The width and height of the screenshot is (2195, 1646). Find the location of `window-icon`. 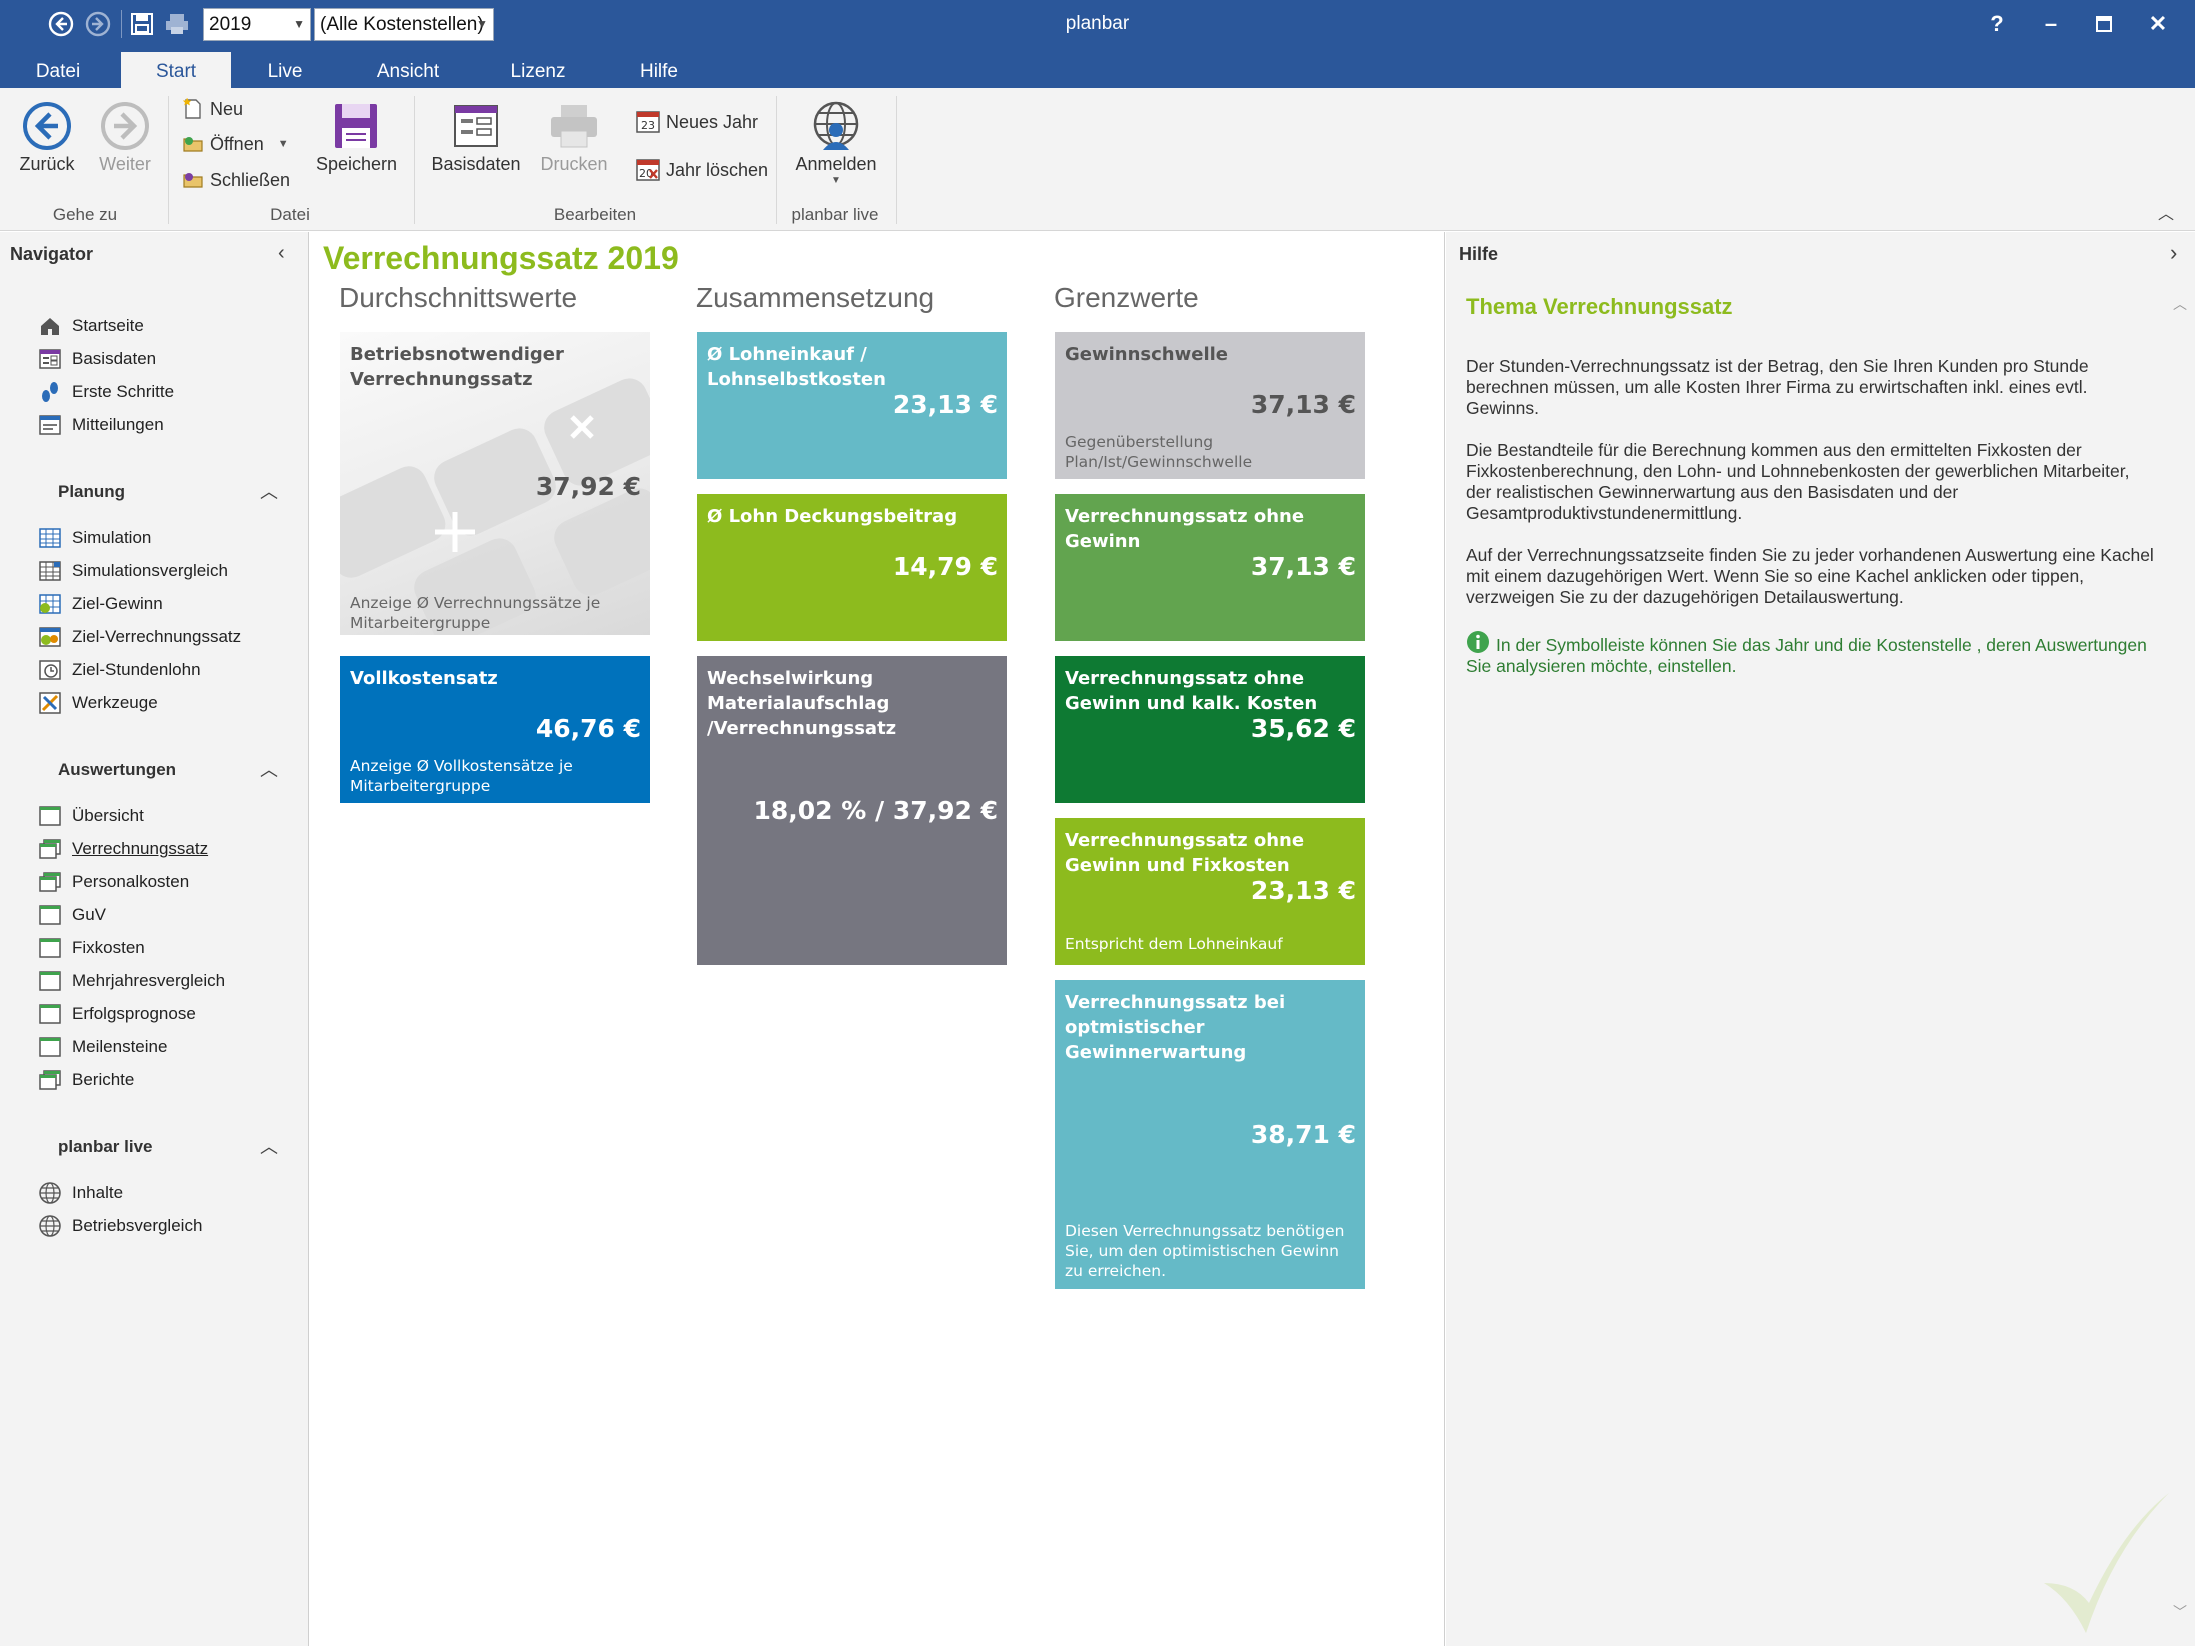

window-icon is located at coordinates (50, 981).